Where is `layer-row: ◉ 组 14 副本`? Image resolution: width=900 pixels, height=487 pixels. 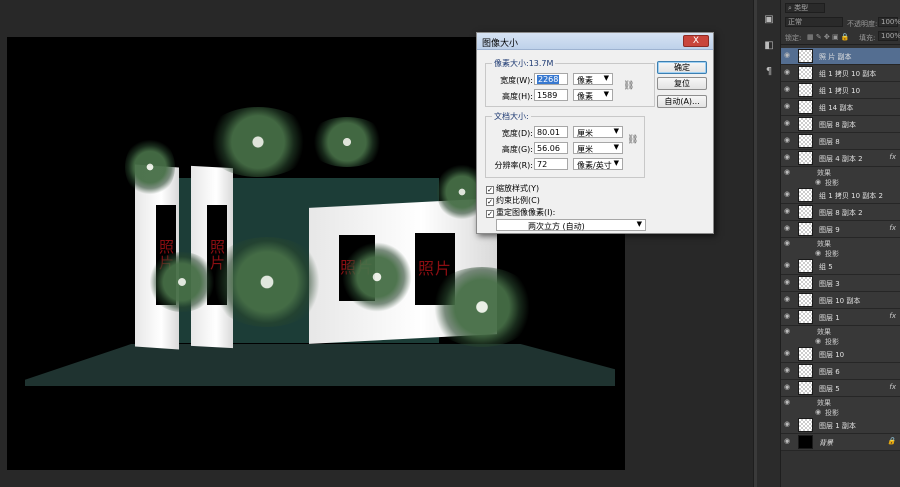
layer-row: ◉ 组 14 副本 is located at coordinates (840, 107).